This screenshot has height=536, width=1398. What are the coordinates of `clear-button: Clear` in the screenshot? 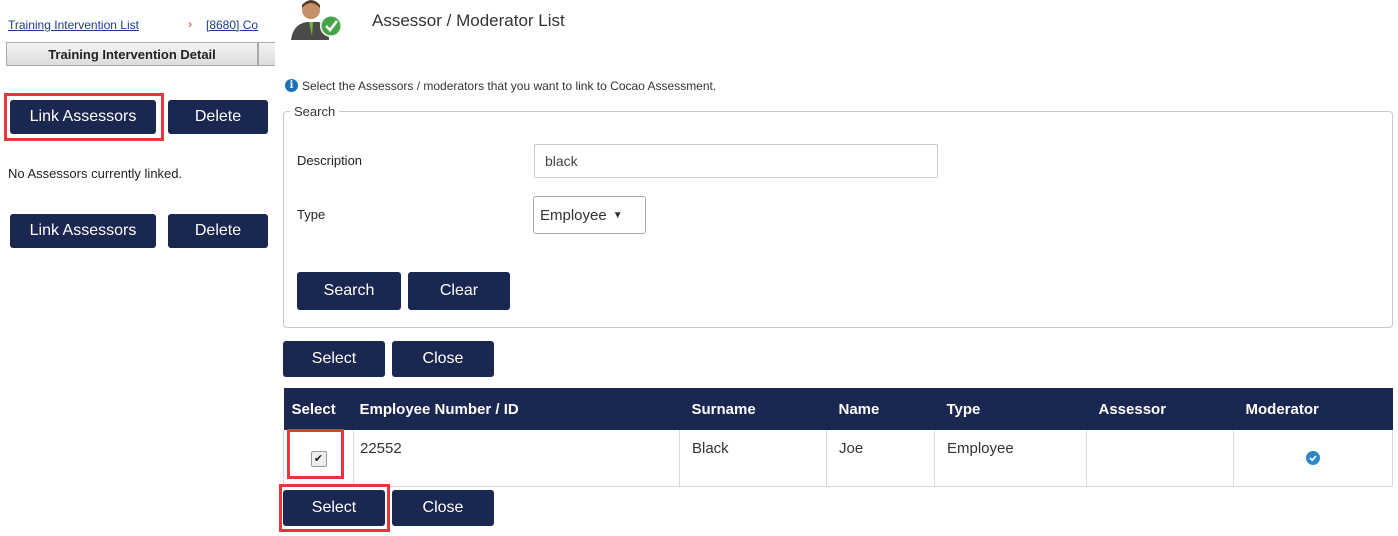 It's located at (459, 291).